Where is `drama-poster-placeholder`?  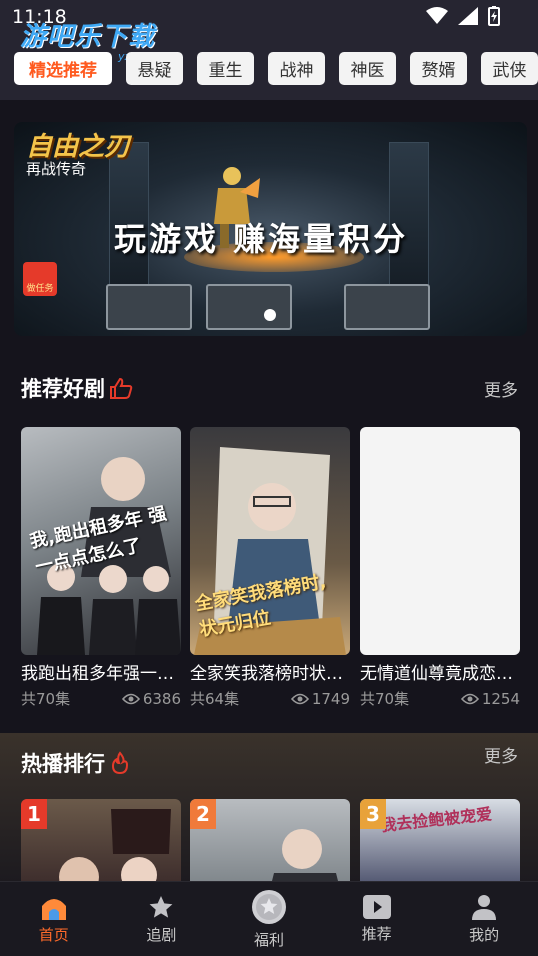 drama-poster-placeholder is located at coordinates (440, 541).